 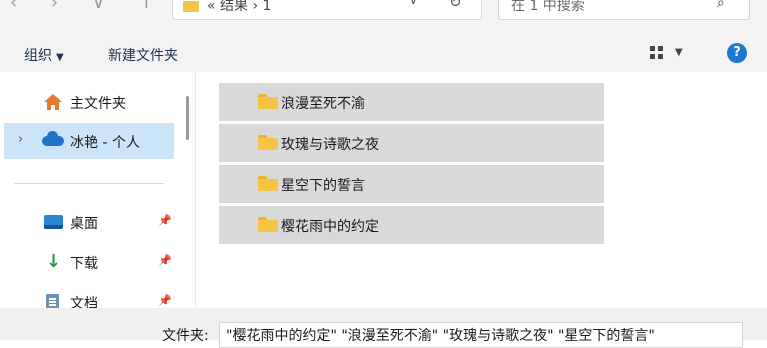 What do you see at coordinates (455, 5) in the screenshot?
I see `refresh-icon: ↻` at bounding box center [455, 5].